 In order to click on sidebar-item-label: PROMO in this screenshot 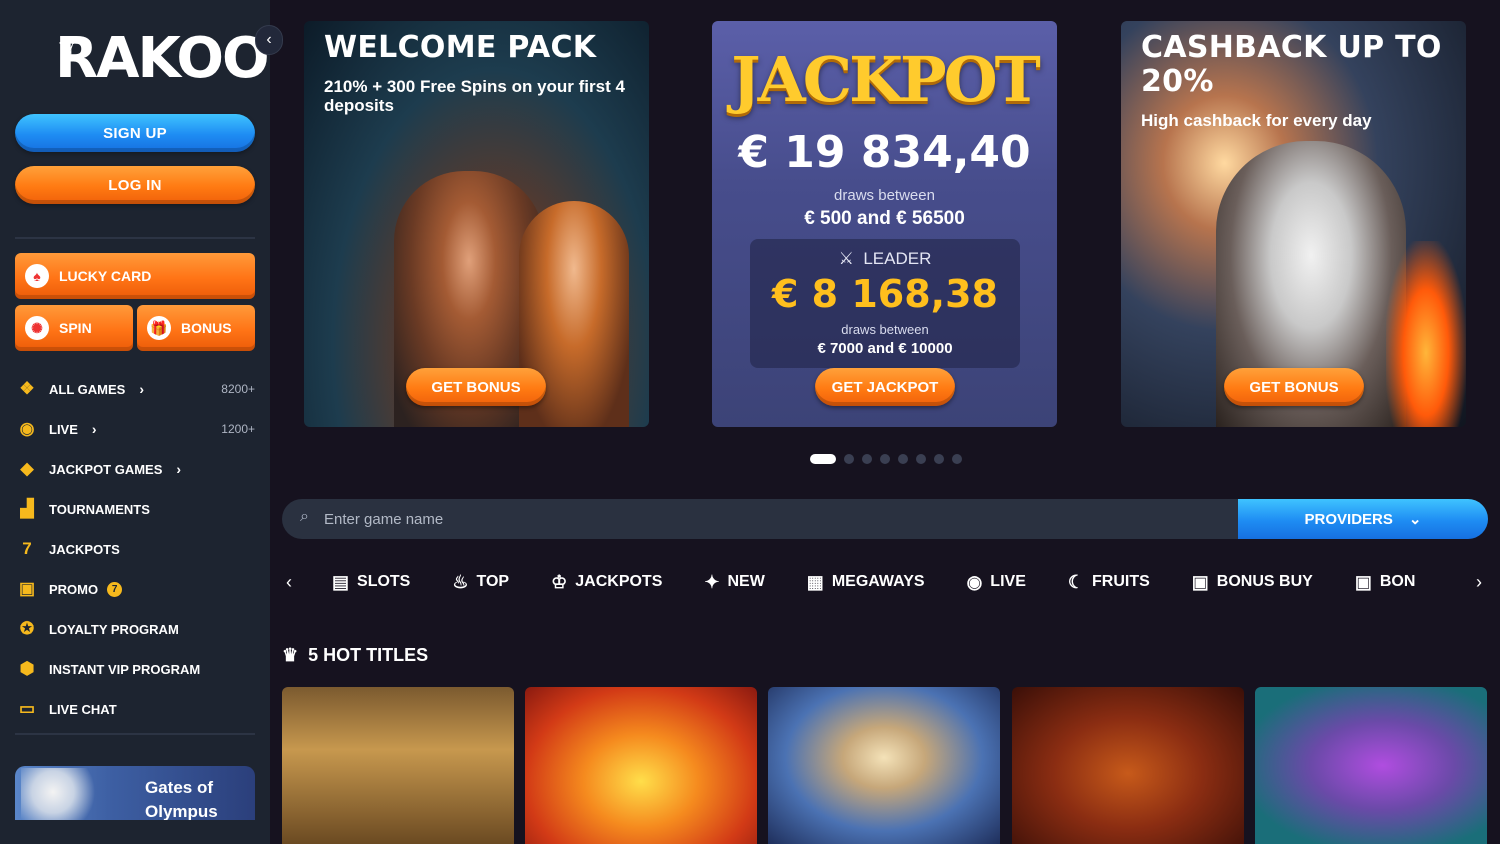, I will do `click(74, 589)`.